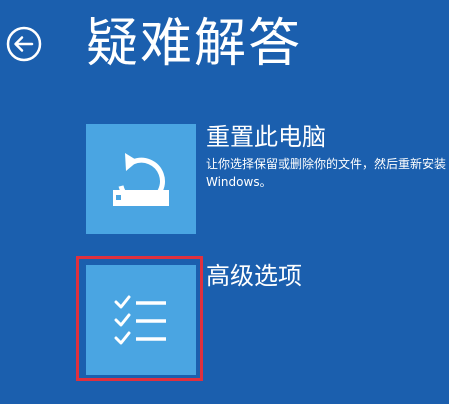 The image size is (449, 404). What do you see at coordinates (194, 44) in the screenshot?
I see `page-title: 疑难解答` at bounding box center [194, 44].